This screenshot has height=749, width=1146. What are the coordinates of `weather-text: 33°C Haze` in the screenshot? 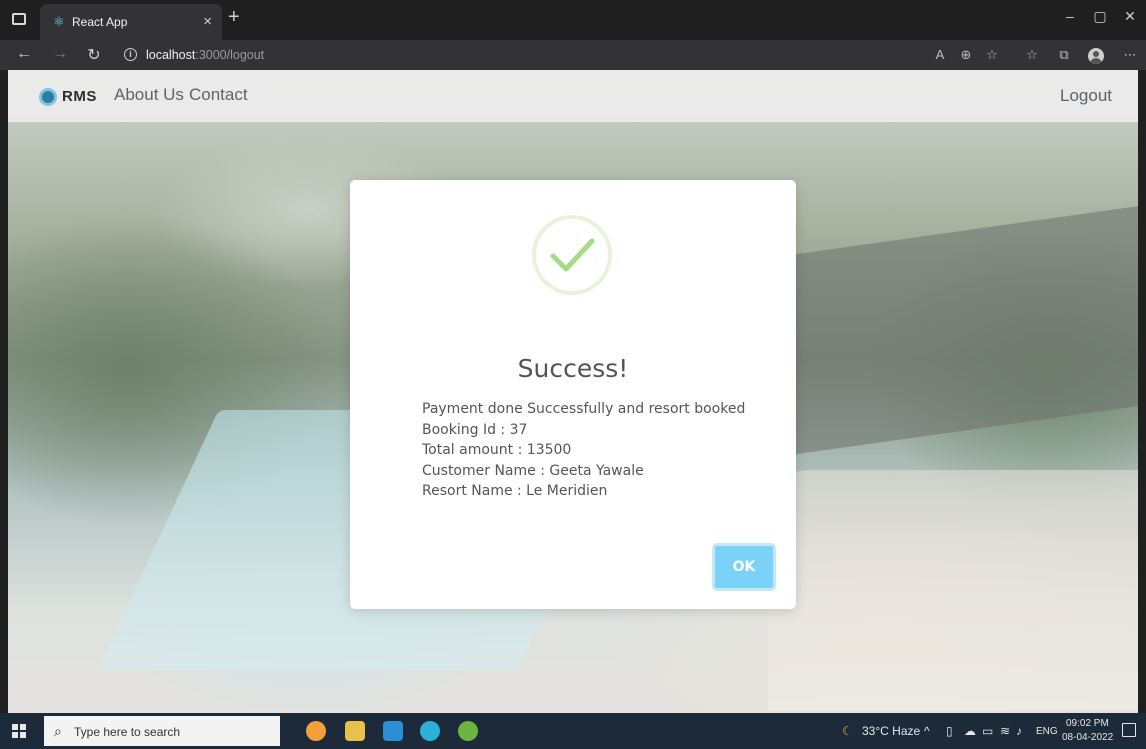 It's located at (891, 731).